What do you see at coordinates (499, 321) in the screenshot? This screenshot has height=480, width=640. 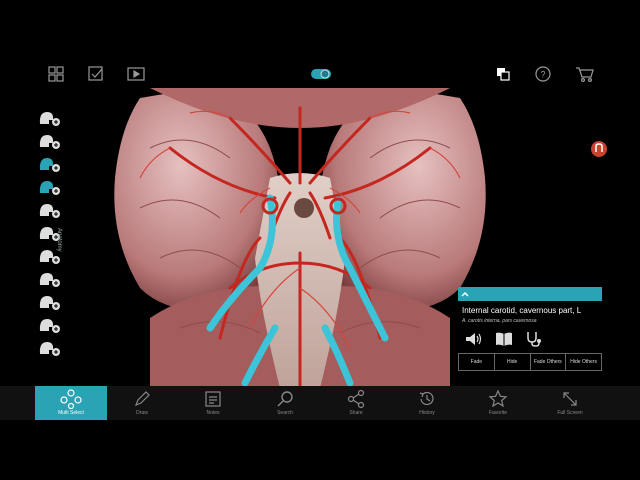 I see `structure-latin-name: A. carotis interna, pars cavernosa` at bounding box center [499, 321].